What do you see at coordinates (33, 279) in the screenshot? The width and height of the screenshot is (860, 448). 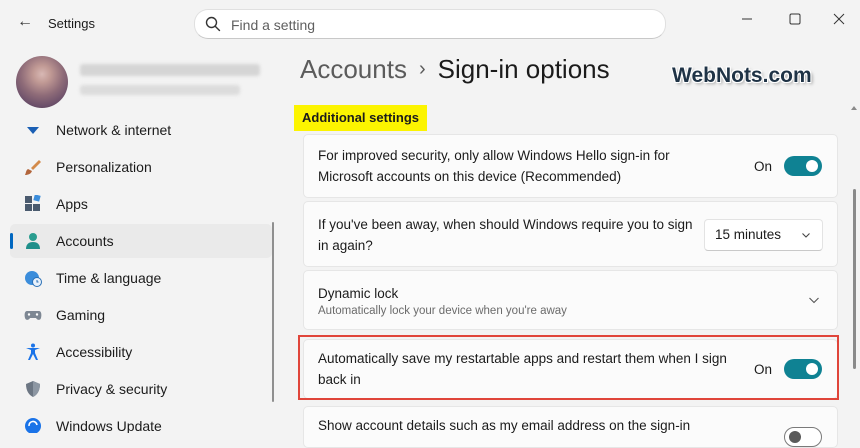 I see `globe-clock-icon` at bounding box center [33, 279].